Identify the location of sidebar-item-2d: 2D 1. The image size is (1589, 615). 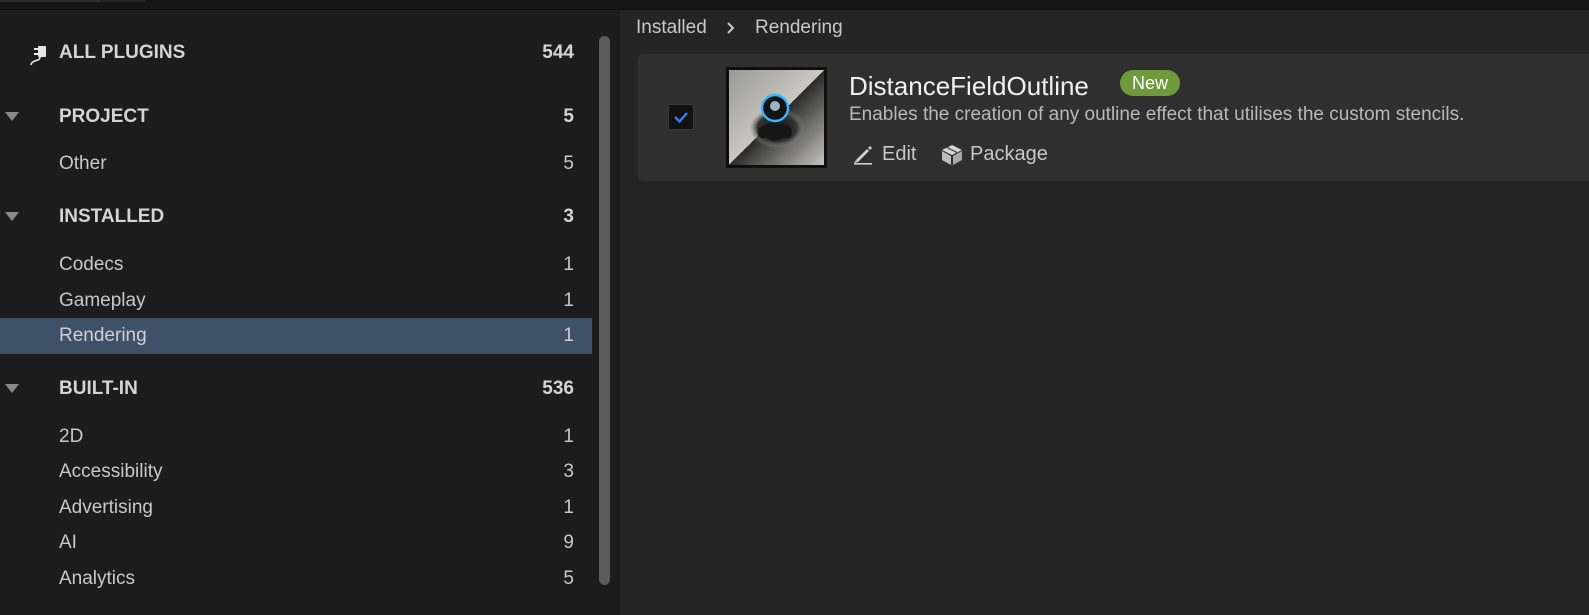
(296, 437).